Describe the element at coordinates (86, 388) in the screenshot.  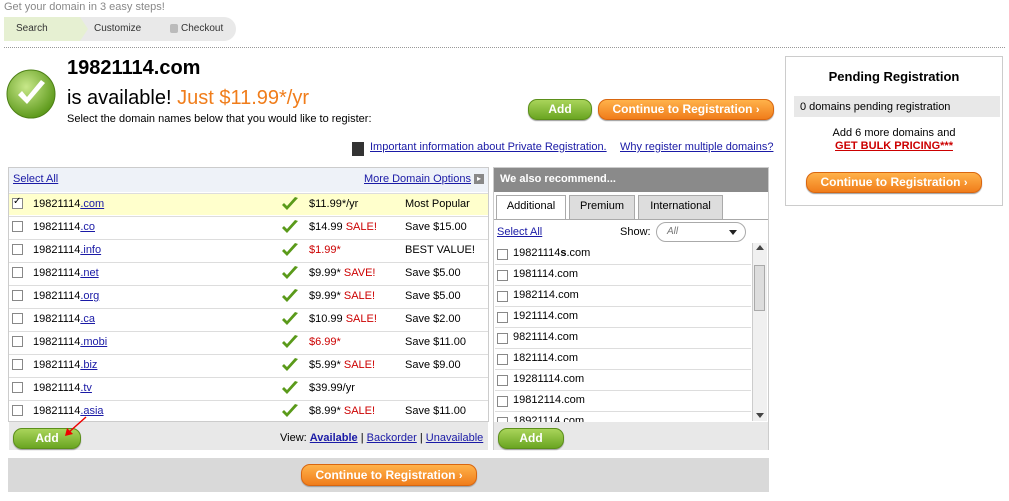
I see `domain-tld-link: .tv` at that location.